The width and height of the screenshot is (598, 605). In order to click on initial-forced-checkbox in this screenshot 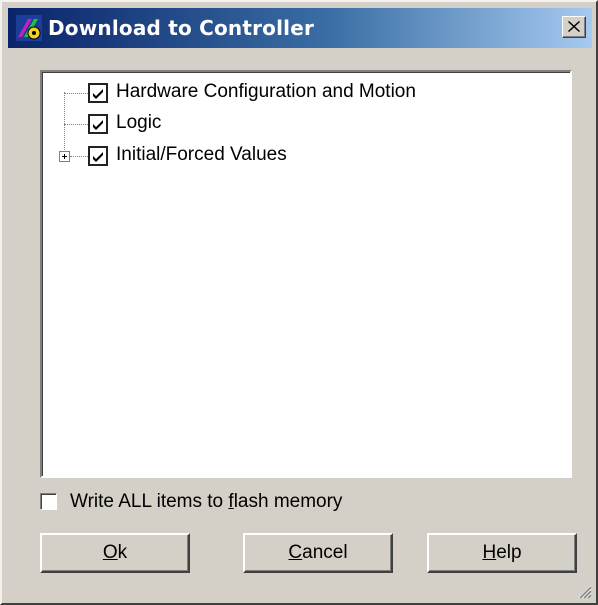, I will do `click(98, 156)`.